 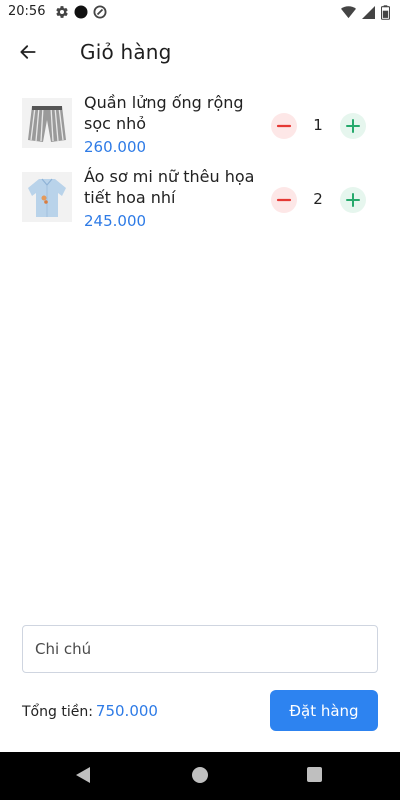 I want to click on arrow-left-icon, so click(x=28, y=52).